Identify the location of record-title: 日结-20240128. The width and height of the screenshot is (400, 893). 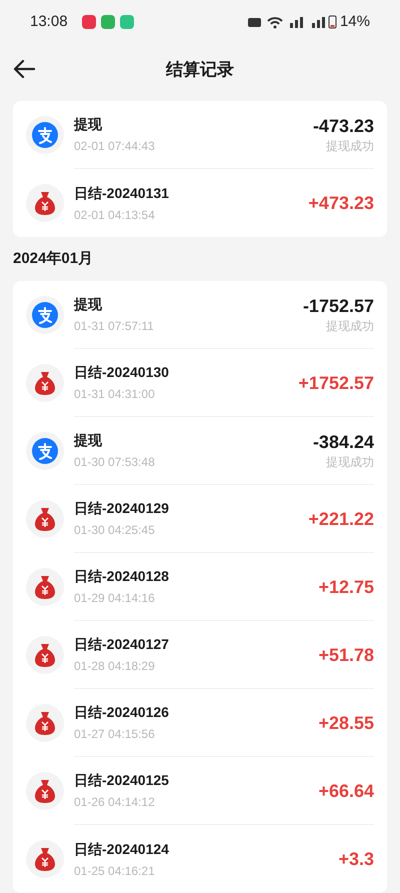
(122, 576).